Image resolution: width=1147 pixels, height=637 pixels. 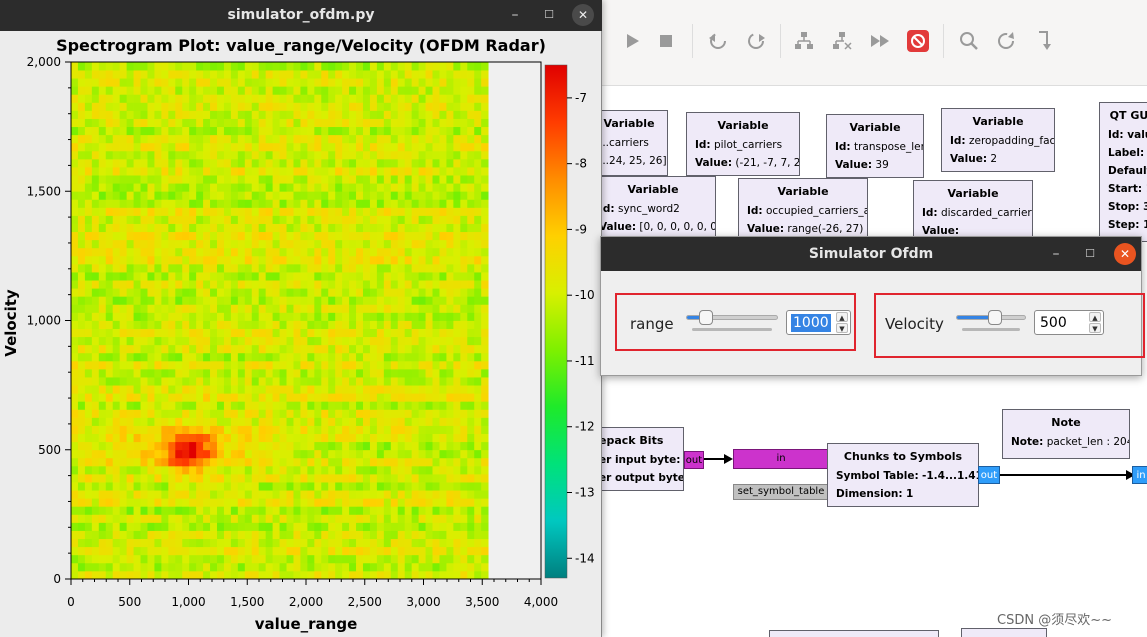 I want to click on variable-block-discarded-carriers: Variable Id: discarded_carriers Value:, so click(x=973, y=210).